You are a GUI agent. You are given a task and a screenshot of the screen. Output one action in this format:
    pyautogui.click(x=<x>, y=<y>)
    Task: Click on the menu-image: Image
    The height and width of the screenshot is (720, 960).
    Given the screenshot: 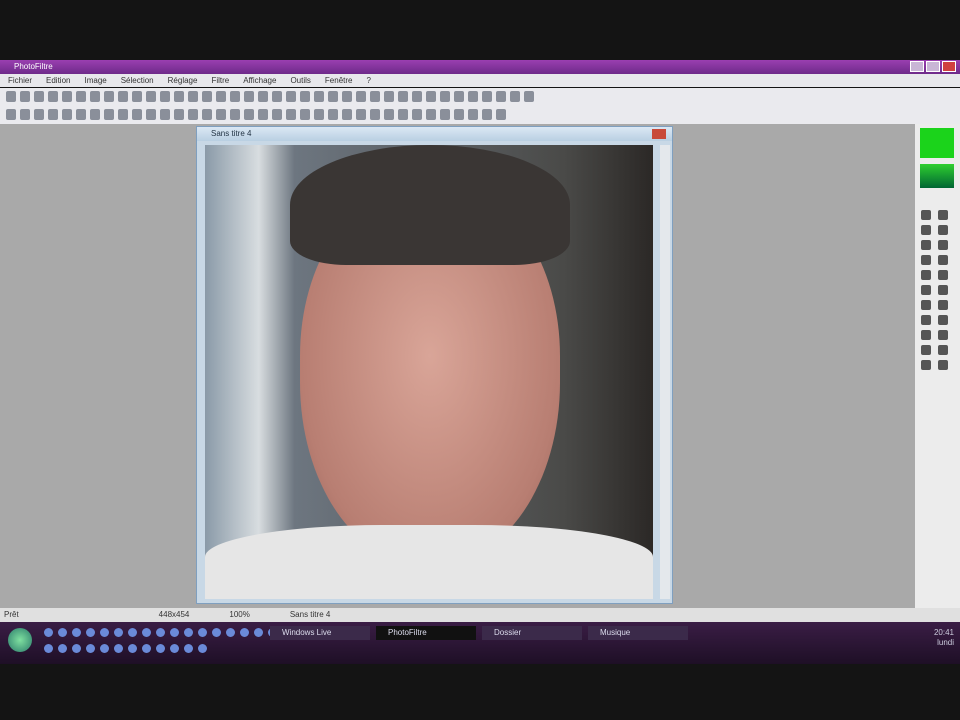 What is the action you would take?
    pyautogui.click(x=95, y=80)
    